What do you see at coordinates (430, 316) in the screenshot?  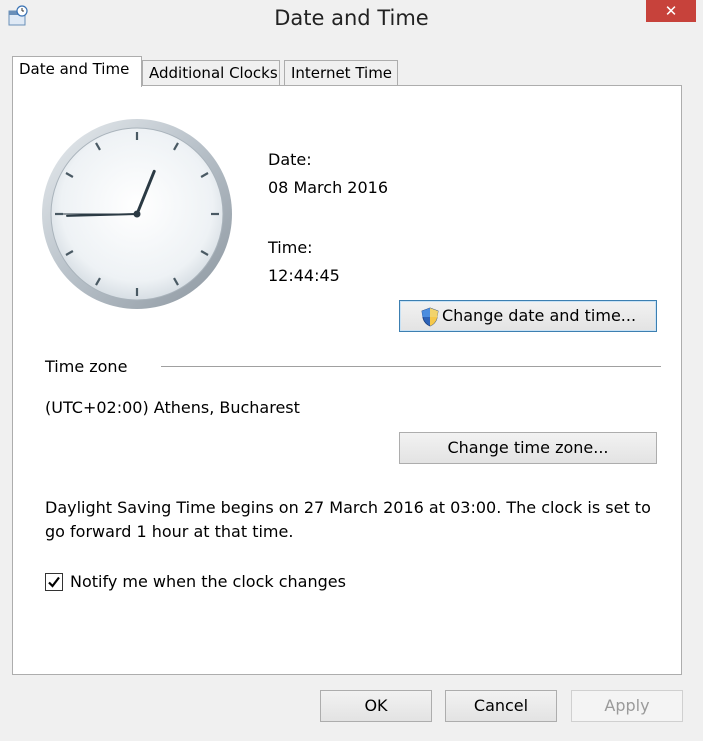 I see `uac-shield-icon` at bounding box center [430, 316].